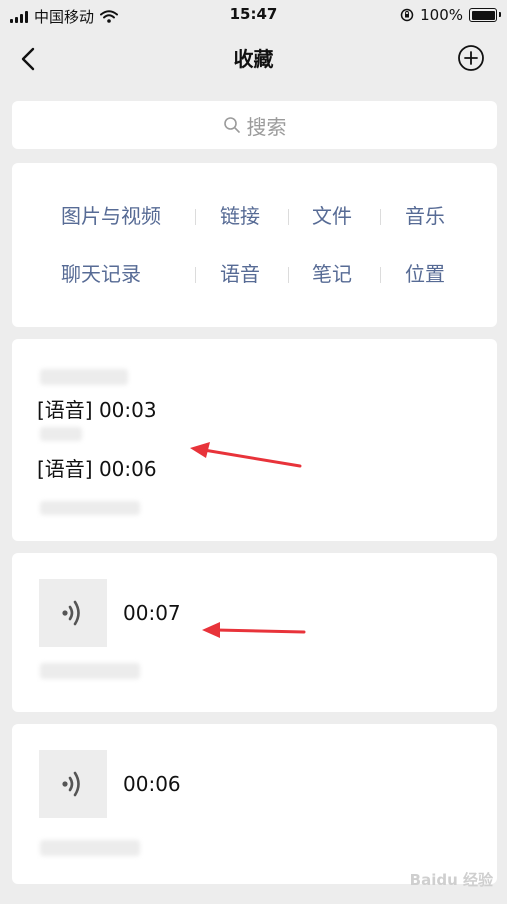  I want to click on search-input: 搜索, so click(254, 125).